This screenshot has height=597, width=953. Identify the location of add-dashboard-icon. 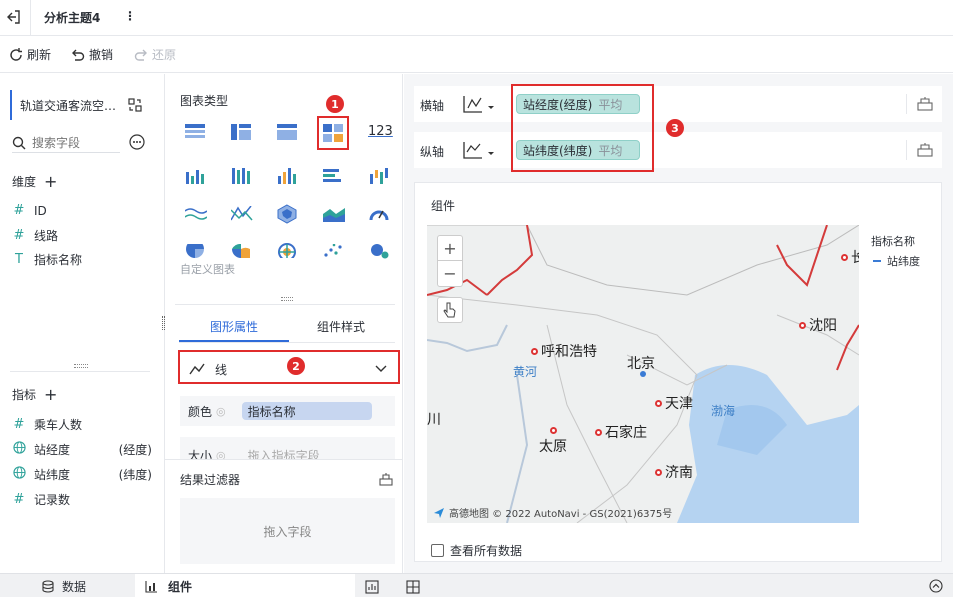
(413, 588).